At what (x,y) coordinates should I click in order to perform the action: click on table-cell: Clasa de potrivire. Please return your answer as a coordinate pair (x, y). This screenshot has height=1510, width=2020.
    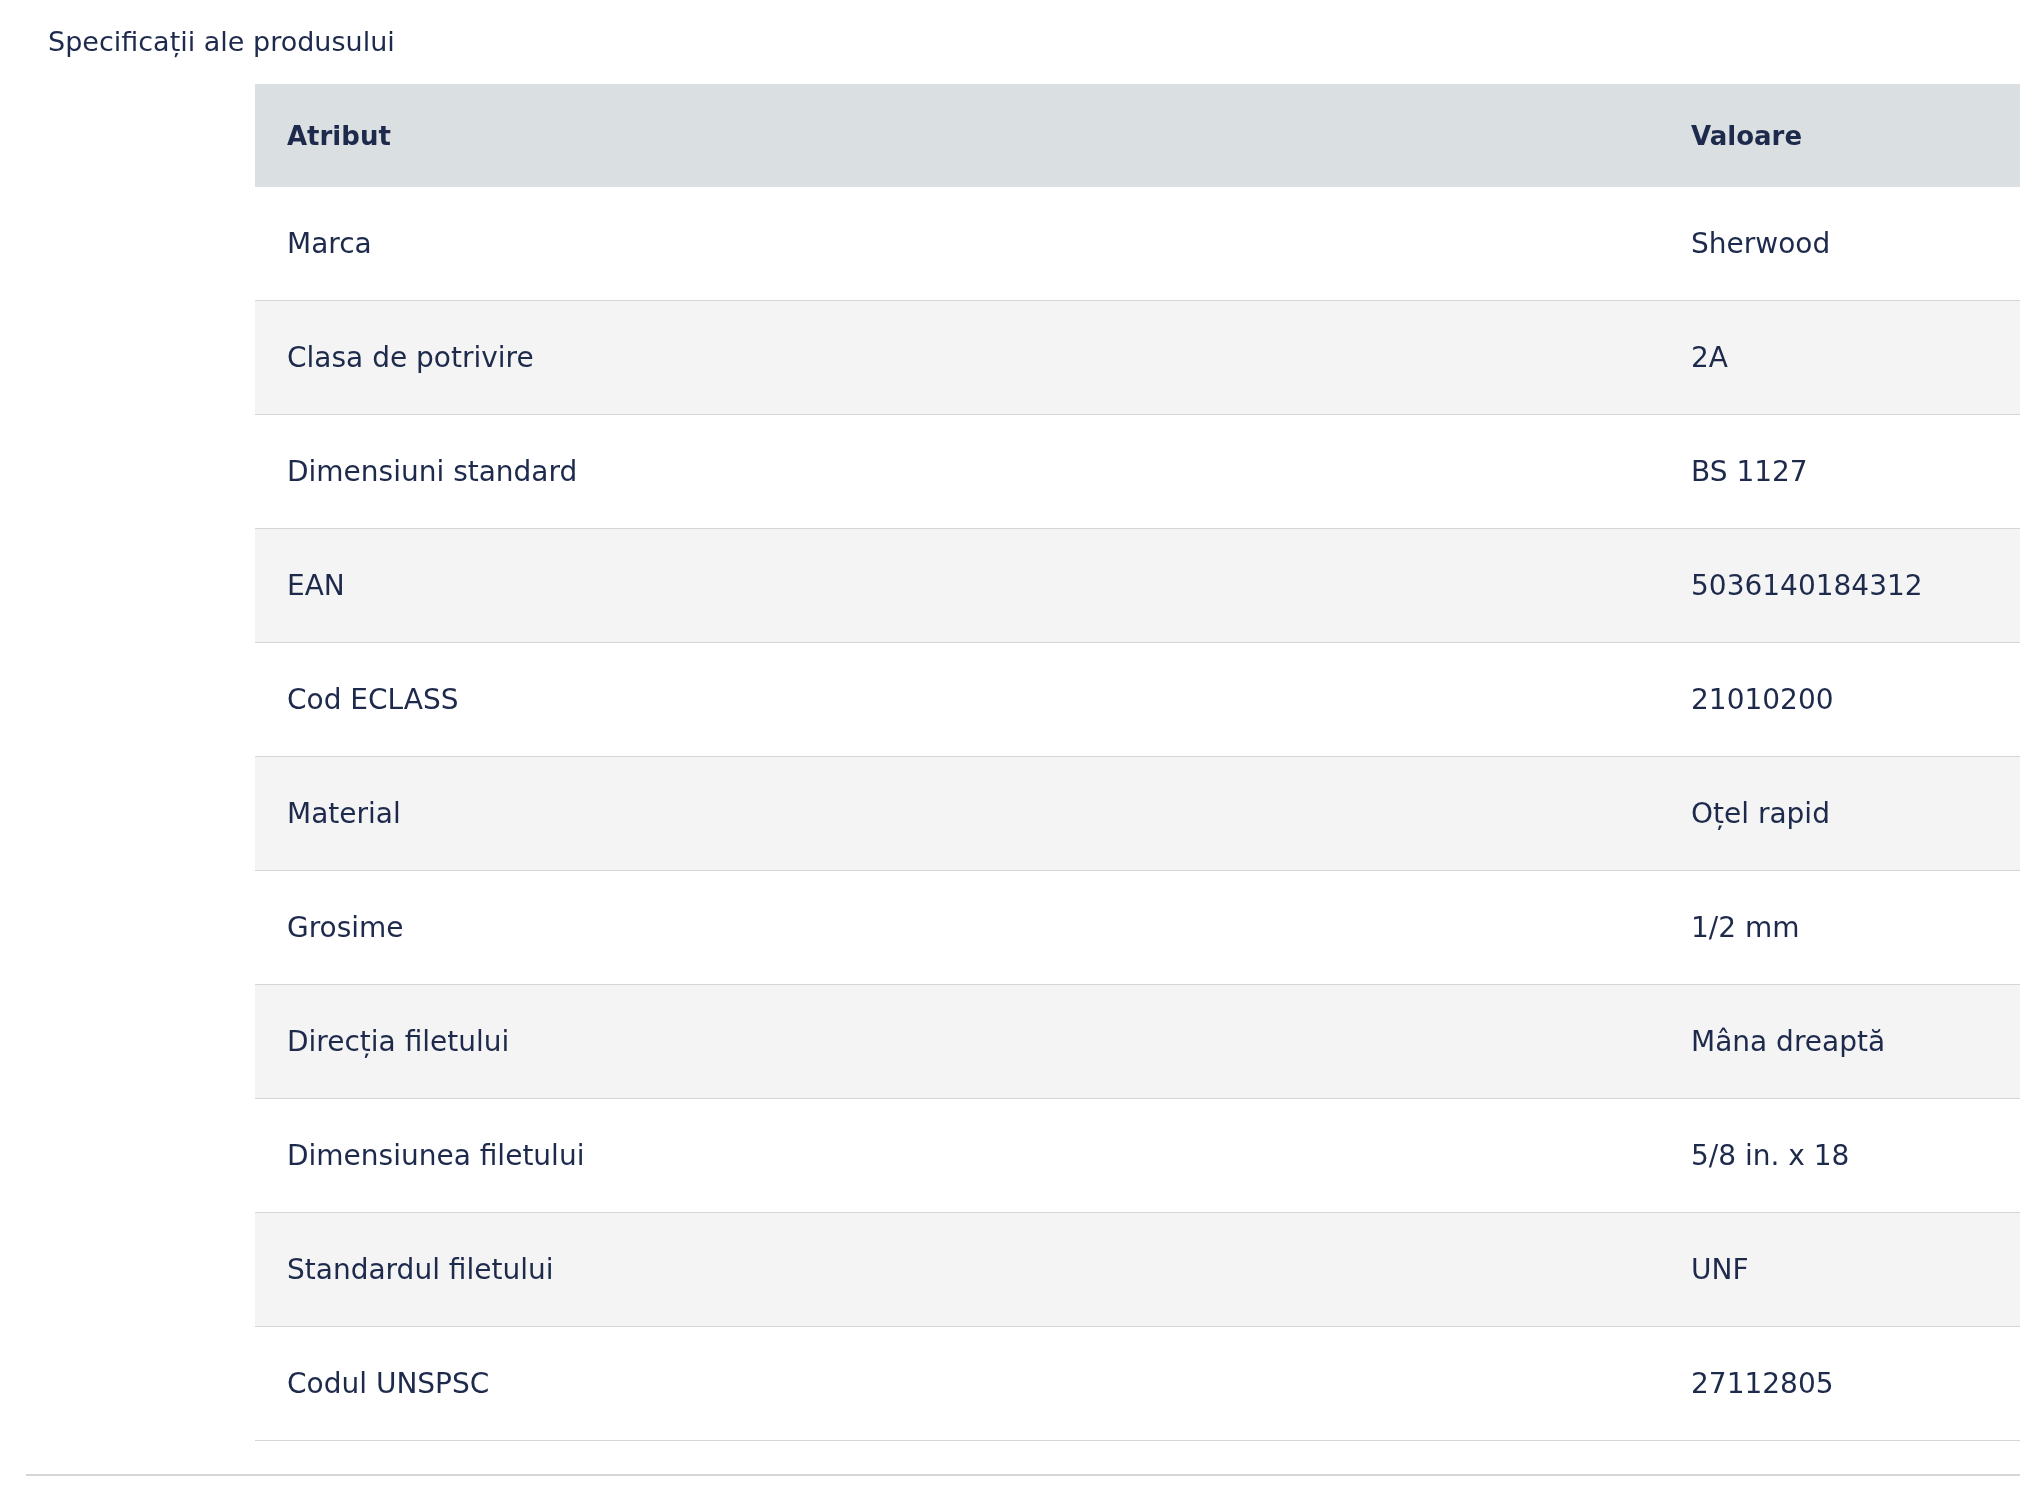
    Looking at the image, I should click on (957, 357).